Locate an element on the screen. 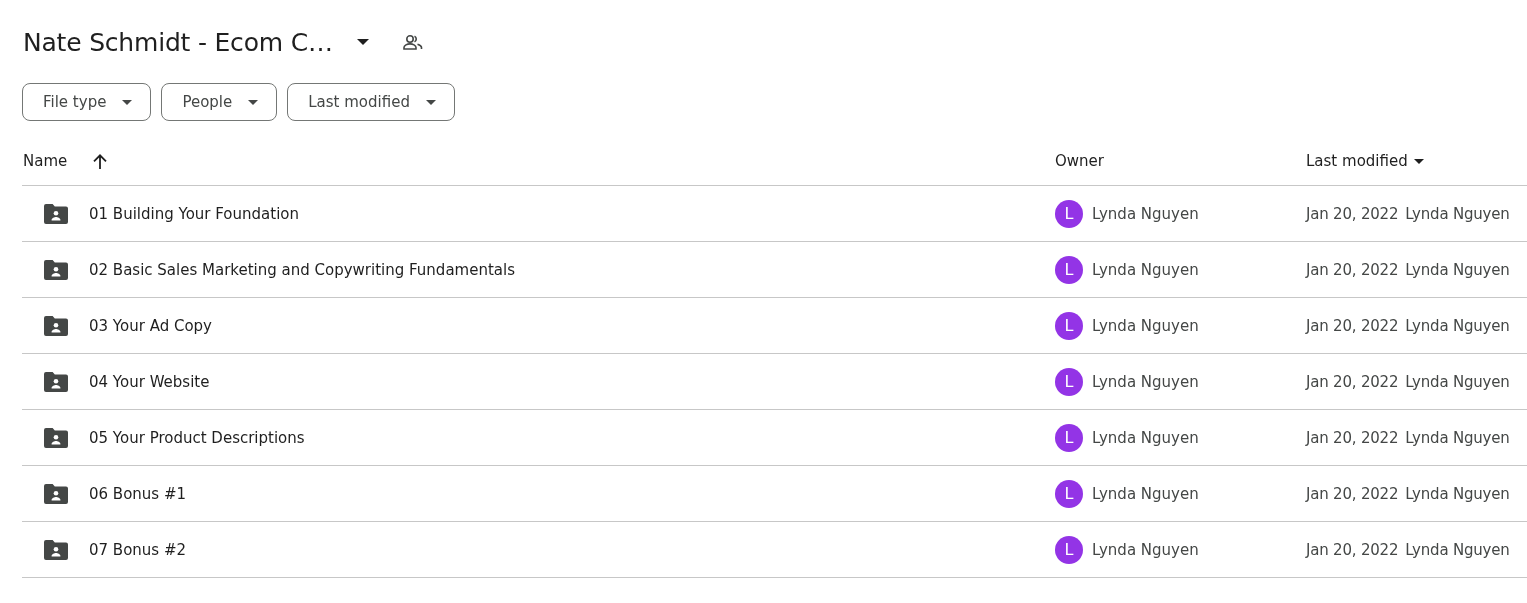  folder-name: 02 Basic Sales Marketing and Copywriting Fundamentals is located at coordinates (302, 269).